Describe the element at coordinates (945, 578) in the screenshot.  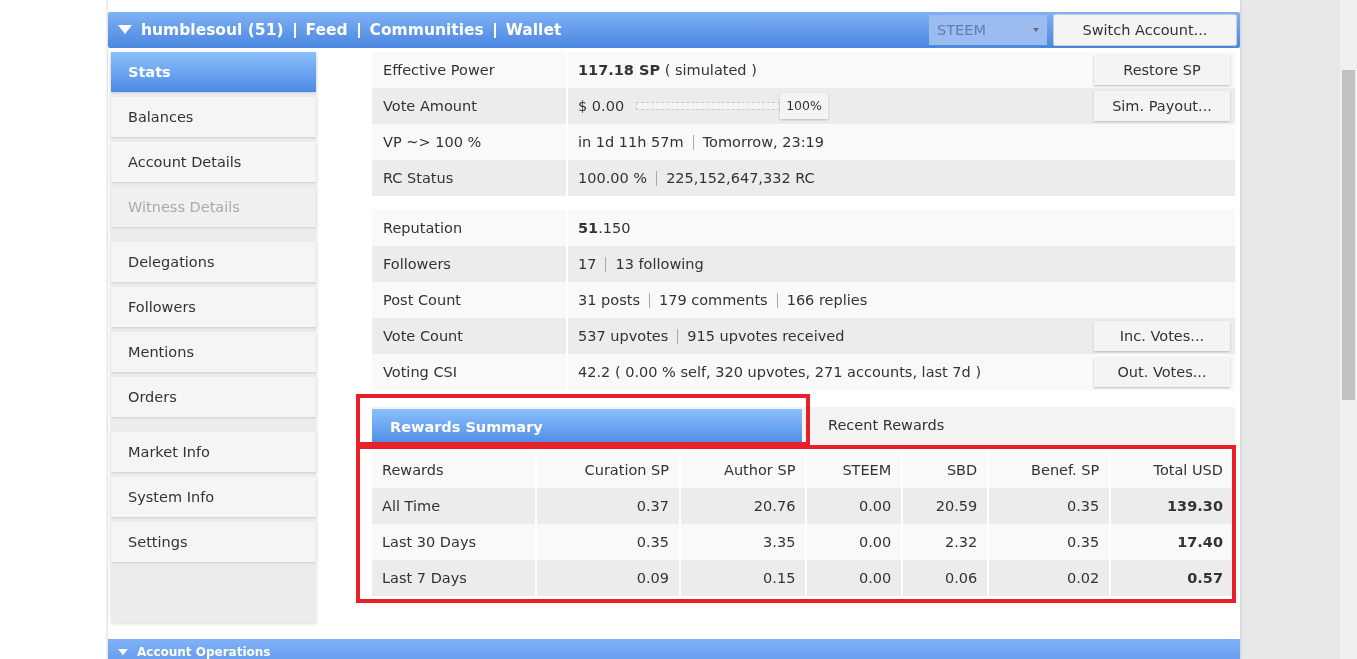
I see `table-cell: 0.06` at that location.